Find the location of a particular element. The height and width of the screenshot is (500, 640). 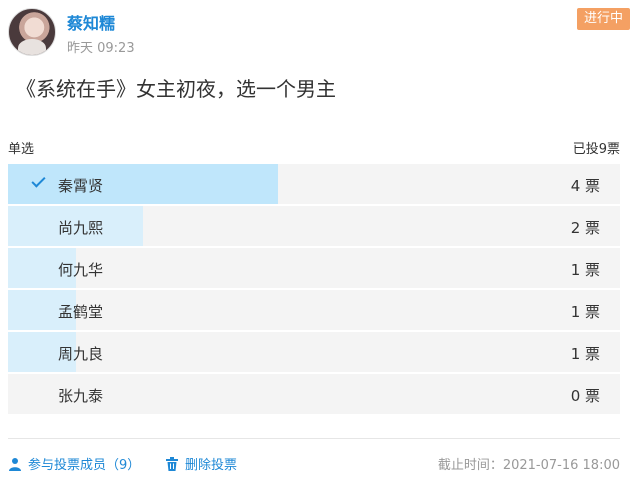

poll-meta: 单选 已投9票 is located at coordinates (314, 147).